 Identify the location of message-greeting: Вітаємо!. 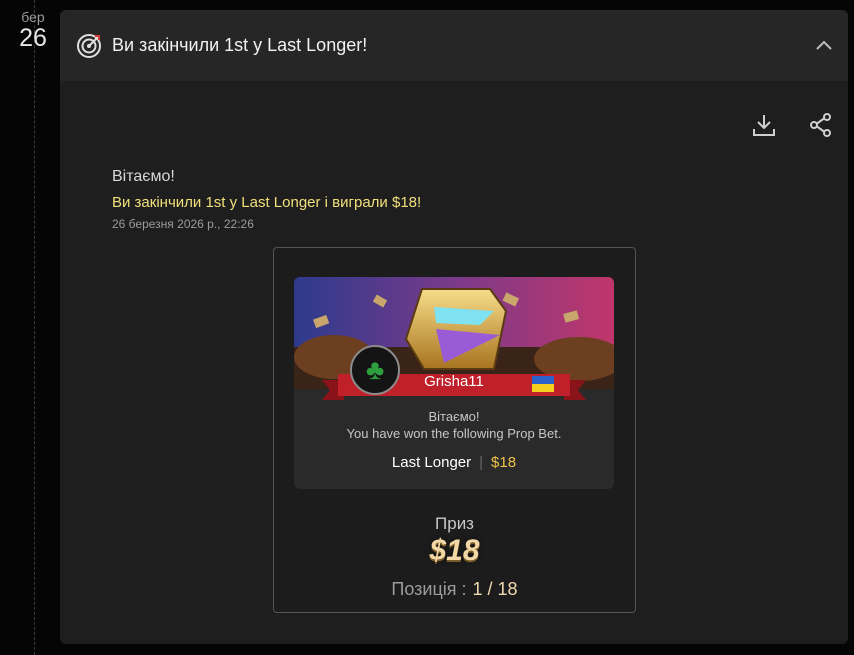
(143, 176).